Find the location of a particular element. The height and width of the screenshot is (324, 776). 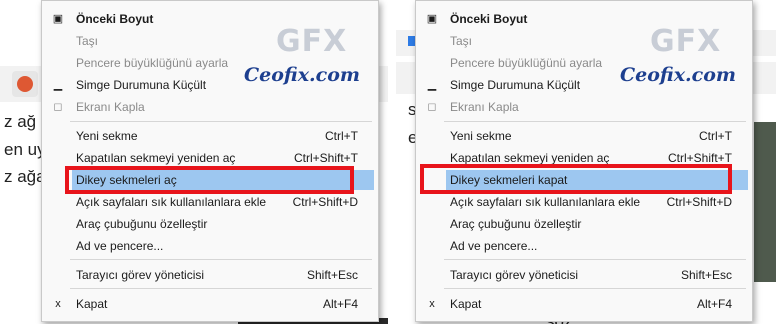

duckduckgo-icon is located at coordinates (25, 84).